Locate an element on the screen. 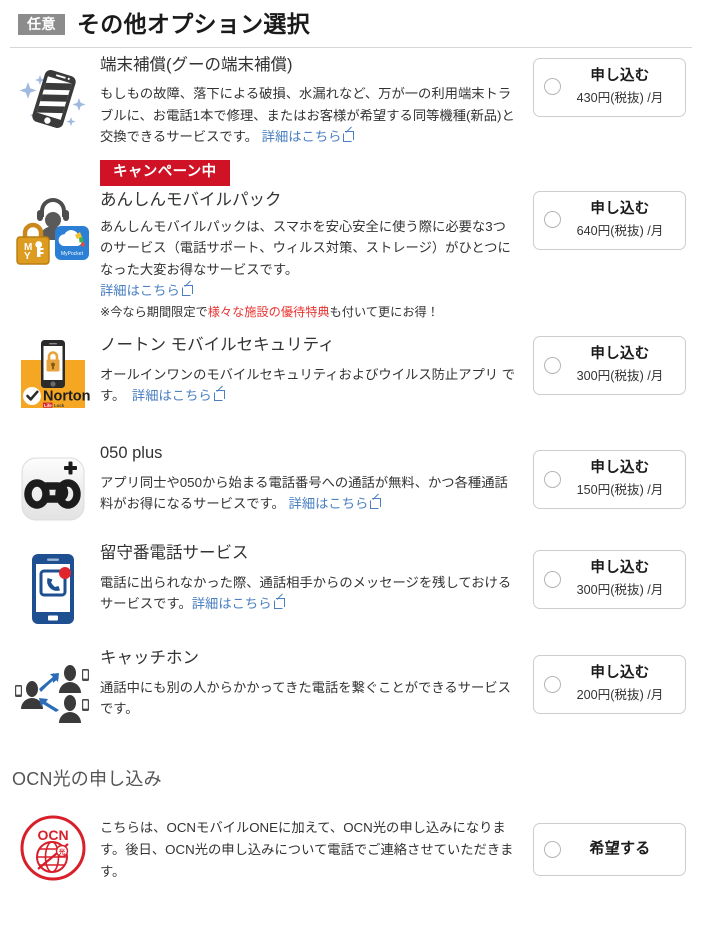  option-campaign-note: ※今なら期間限定で様々な施設の優待特典も付いて更にお得！ is located at coordinates (308, 313).